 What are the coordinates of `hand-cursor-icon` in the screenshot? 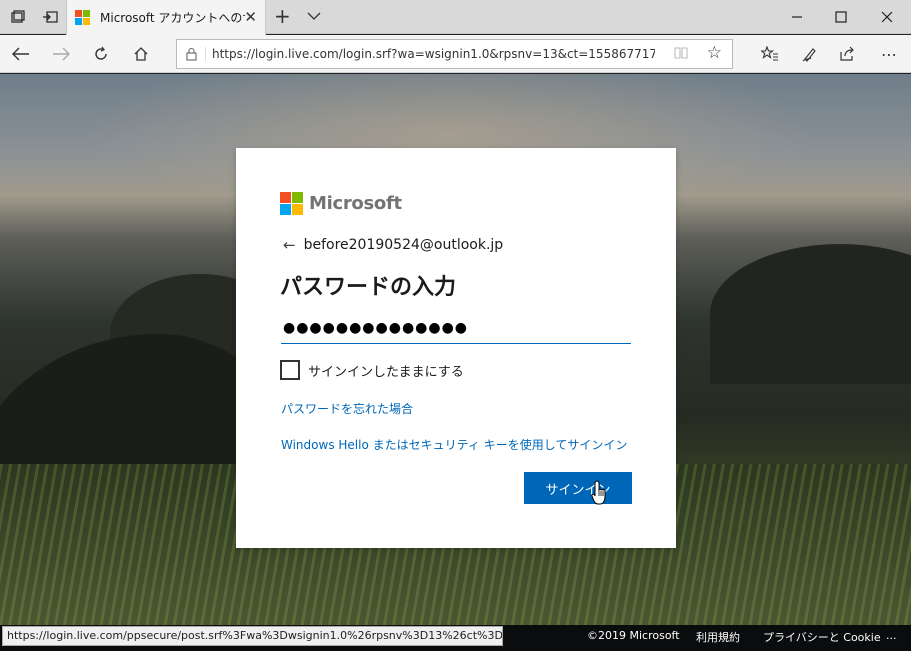 It's located at (598, 492).